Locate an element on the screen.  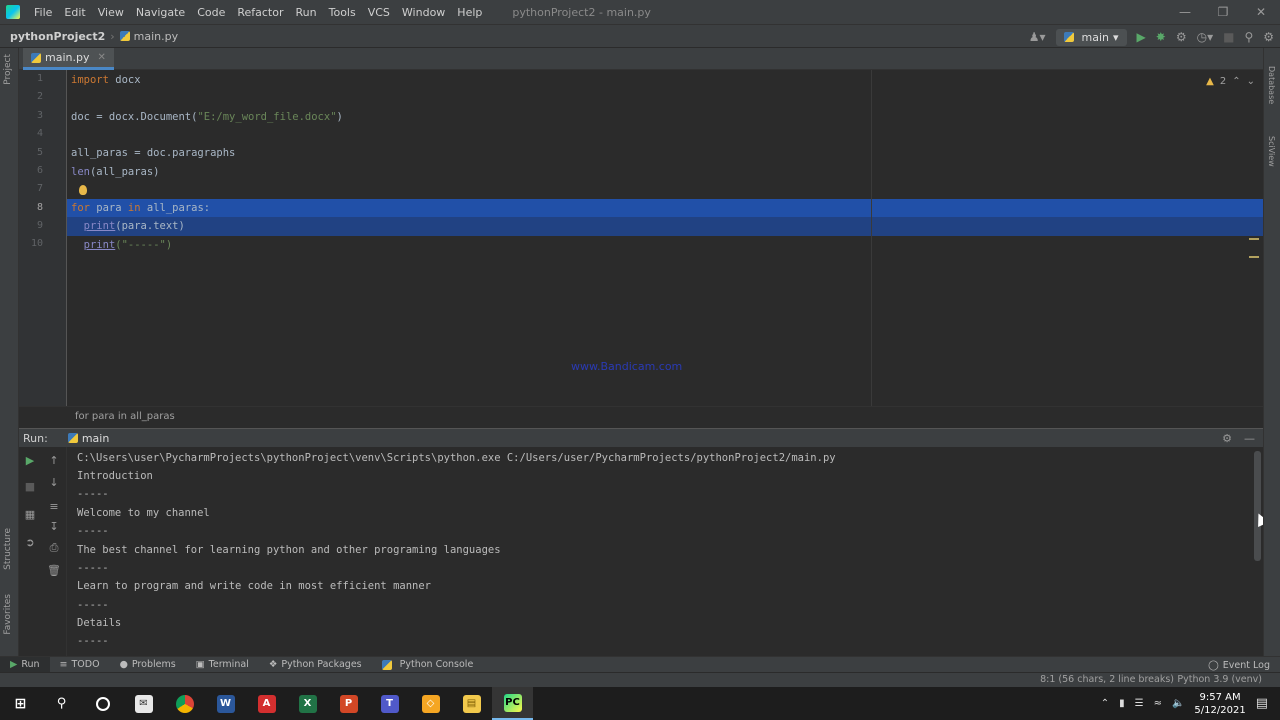
soft-wrap-icon: ≡ is located at coordinates (54, 506).